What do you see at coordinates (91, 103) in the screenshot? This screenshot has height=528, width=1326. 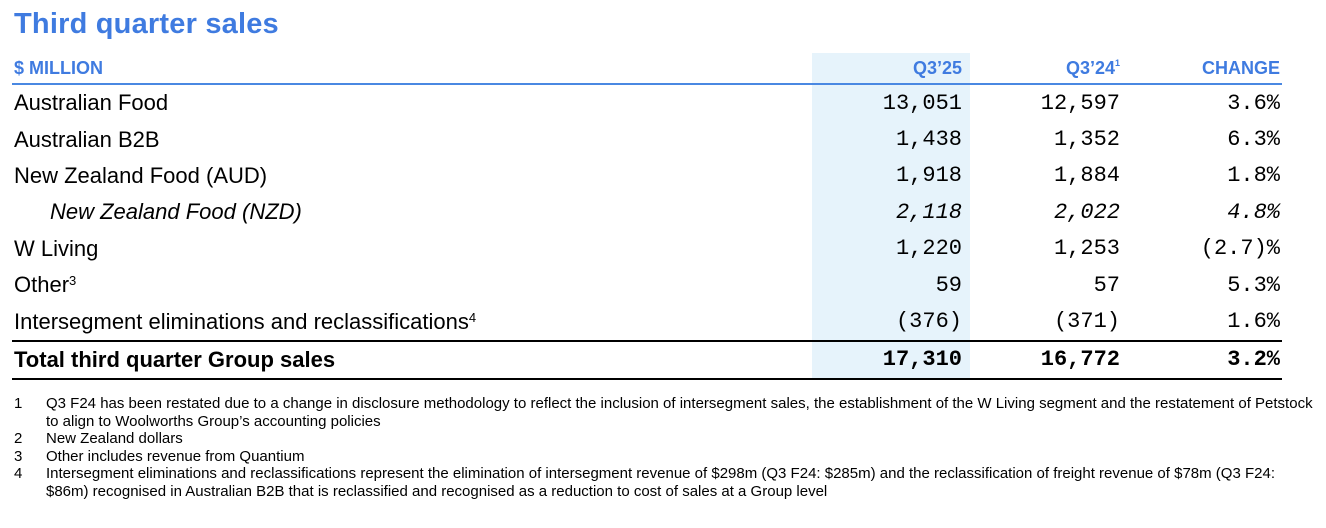 I see `row-label: Australian Food` at bounding box center [91, 103].